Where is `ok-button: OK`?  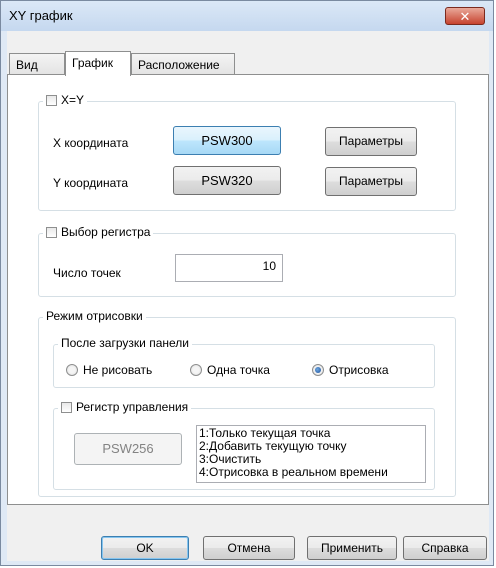 ok-button: OK is located at coordinates (145, 548).